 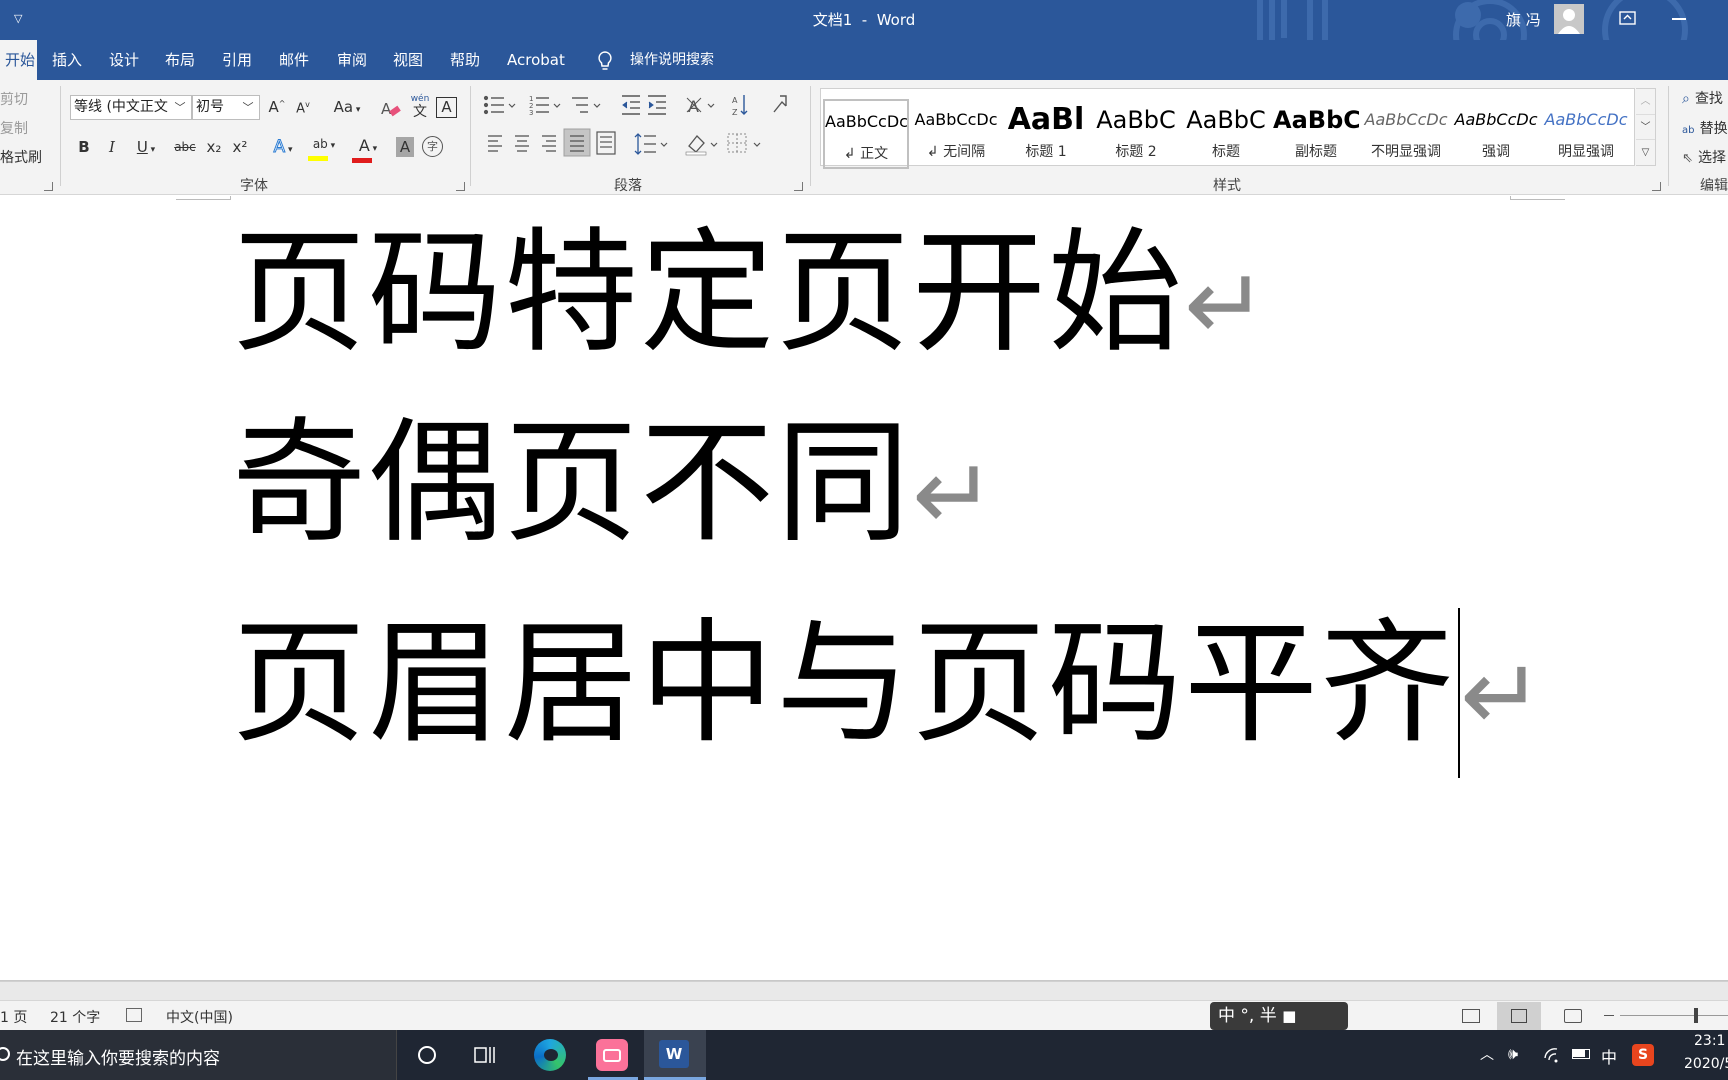 What do you see at coordinates (1609, 1015) in the screenshot?
I see `zoom-out-icon` at bounding box center [1609, 1015].